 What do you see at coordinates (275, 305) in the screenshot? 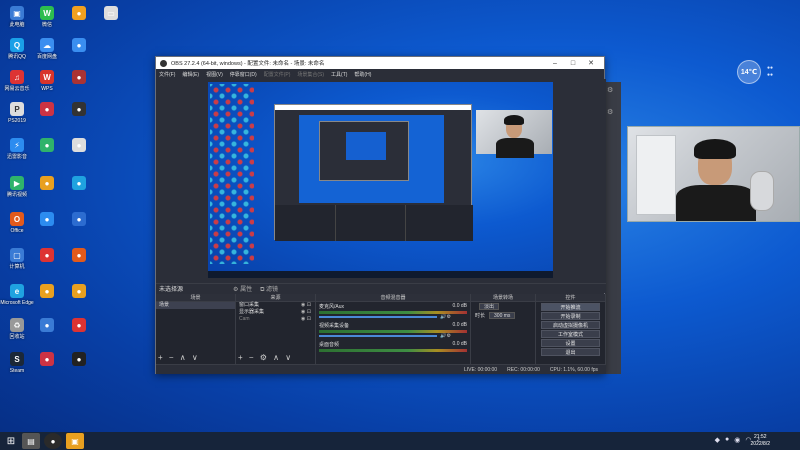
I see `source-item: 窗口采集 ◉ ⊡` at bounding box center [275, 305].